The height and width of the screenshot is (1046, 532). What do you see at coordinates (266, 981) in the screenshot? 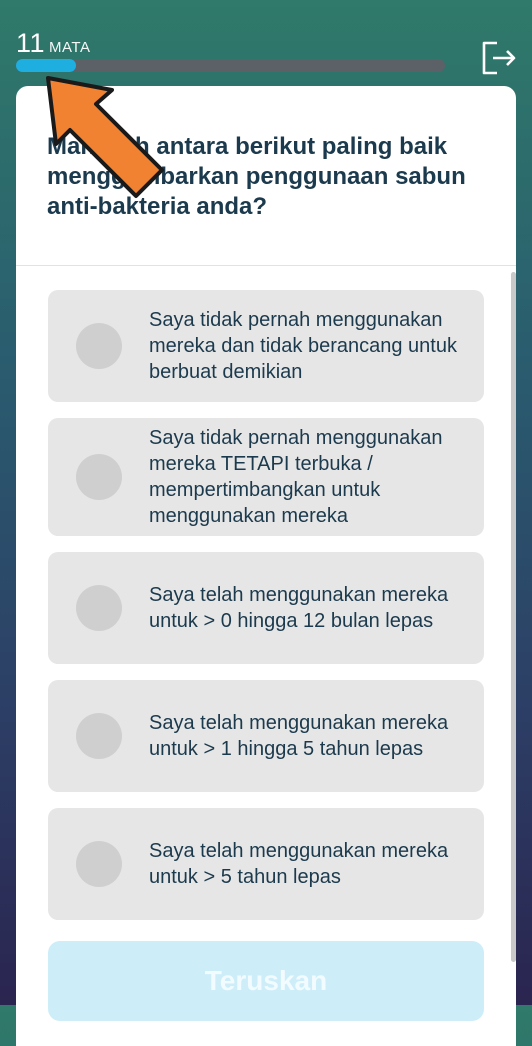
I see `continue-button: Teruskan` at bounding box center [266, 981].